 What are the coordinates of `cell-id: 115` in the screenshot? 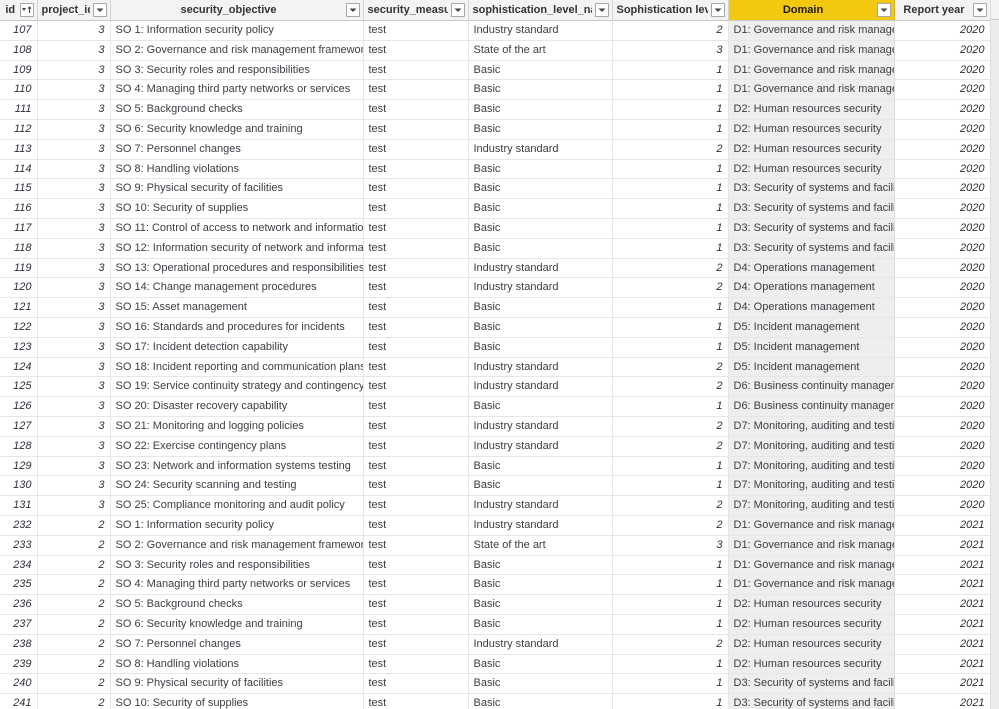 It's located at (19, 189).